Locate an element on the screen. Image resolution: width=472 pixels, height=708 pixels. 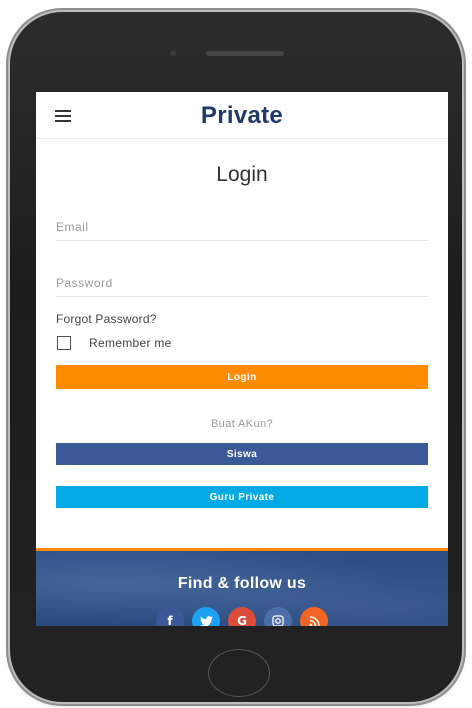
speaker-grille is located at coordinates (245, 53).